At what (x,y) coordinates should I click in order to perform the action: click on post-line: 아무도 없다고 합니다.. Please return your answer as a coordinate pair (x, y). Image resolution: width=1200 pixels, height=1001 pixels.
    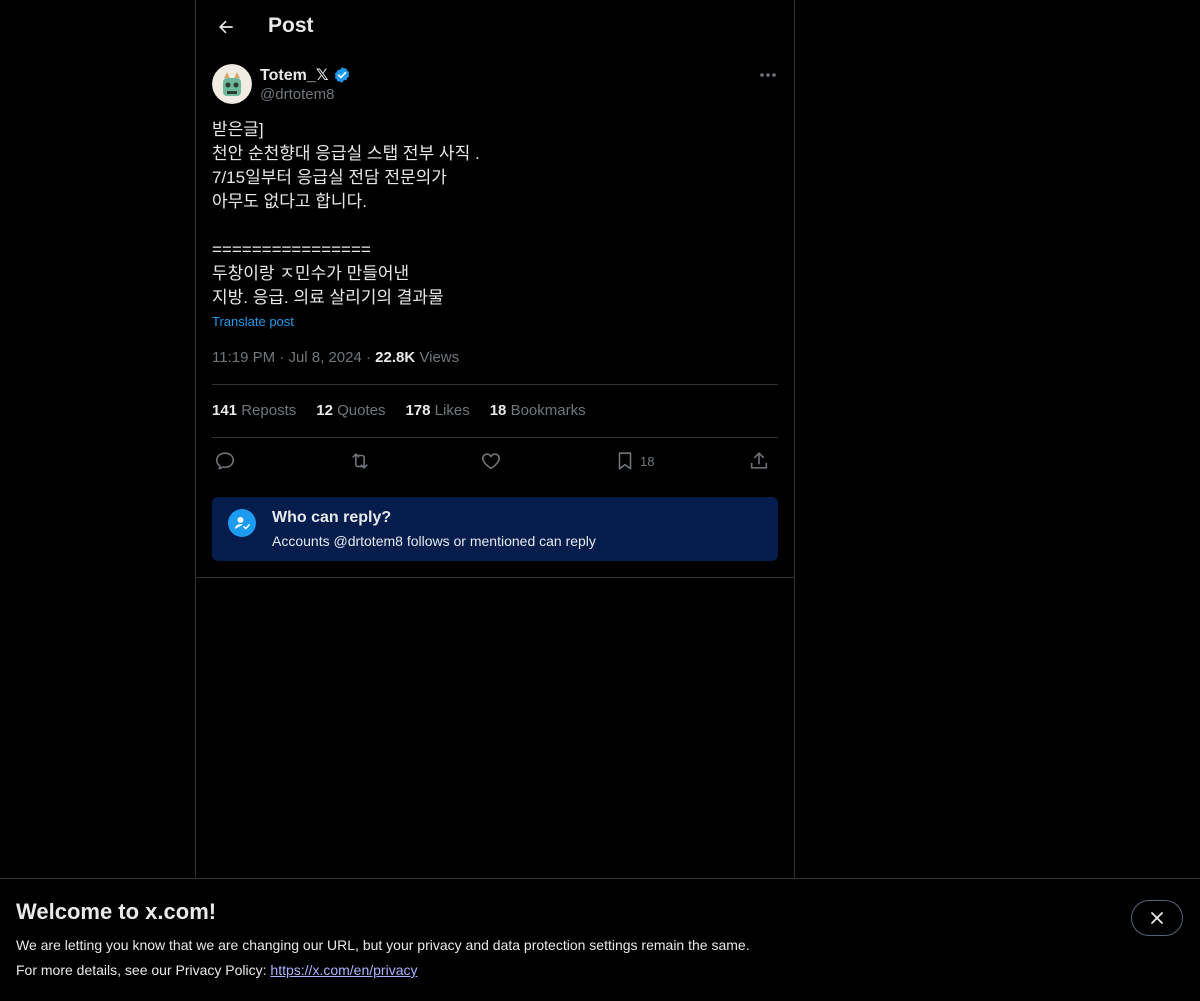
    Looking at the image, I should click on (289, 201).